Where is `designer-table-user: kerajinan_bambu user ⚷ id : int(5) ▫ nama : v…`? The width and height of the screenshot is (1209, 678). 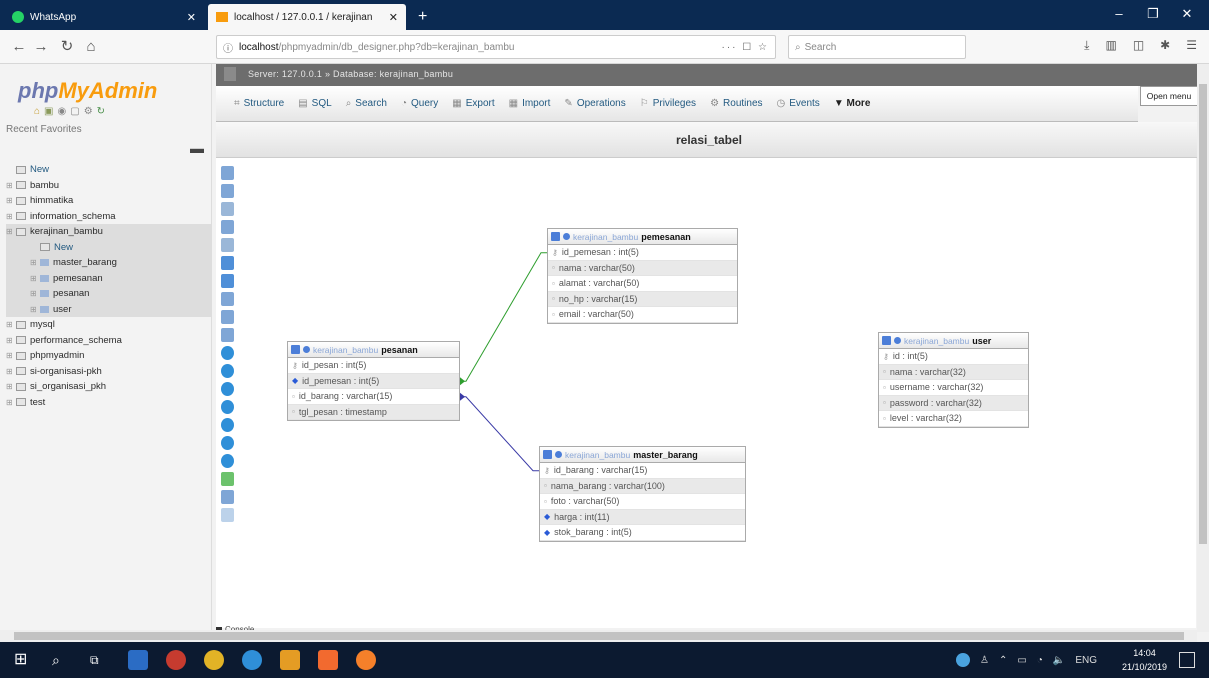 designer-table-user: kerajinan_bambu user ⚷ id : int(5) ▫ nama : v… is located at coordinates (953, 380).